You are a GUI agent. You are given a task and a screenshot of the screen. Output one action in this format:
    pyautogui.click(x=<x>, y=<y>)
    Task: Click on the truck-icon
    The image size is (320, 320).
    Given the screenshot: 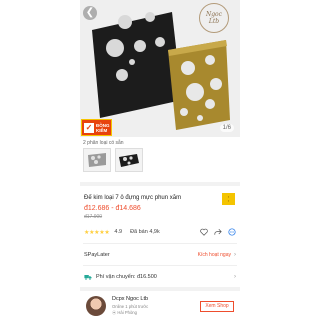 What is the action you would take?
    pyautogui.click(x=88, y=277)
    